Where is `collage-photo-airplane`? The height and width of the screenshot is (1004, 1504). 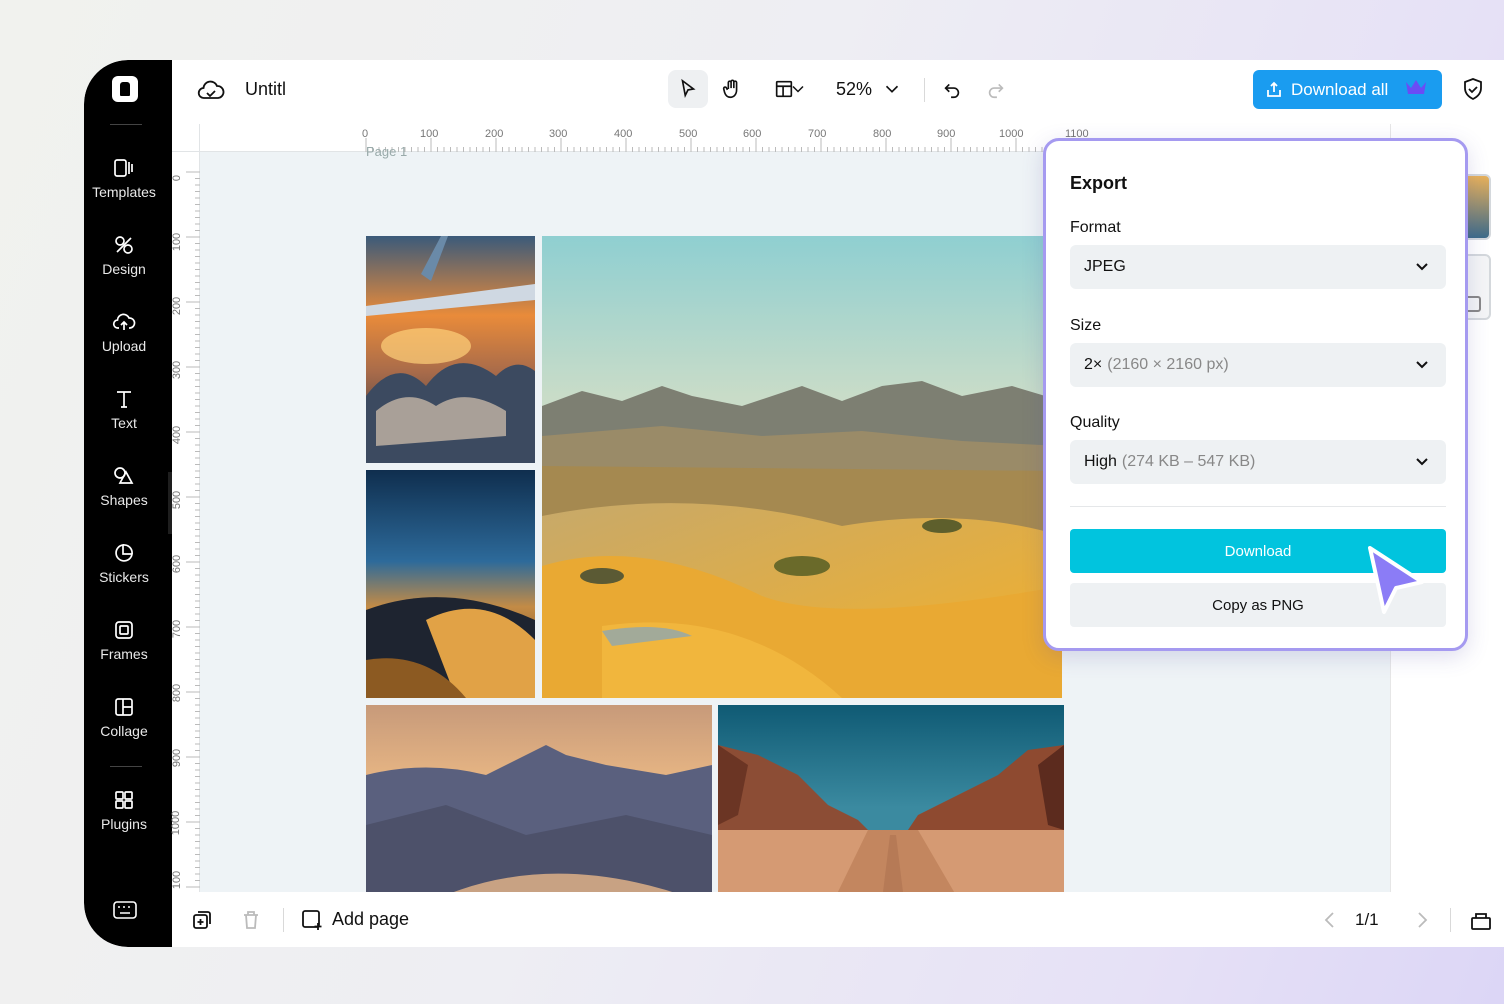
collage-photo-airplane is located at coordinates (450, 349).